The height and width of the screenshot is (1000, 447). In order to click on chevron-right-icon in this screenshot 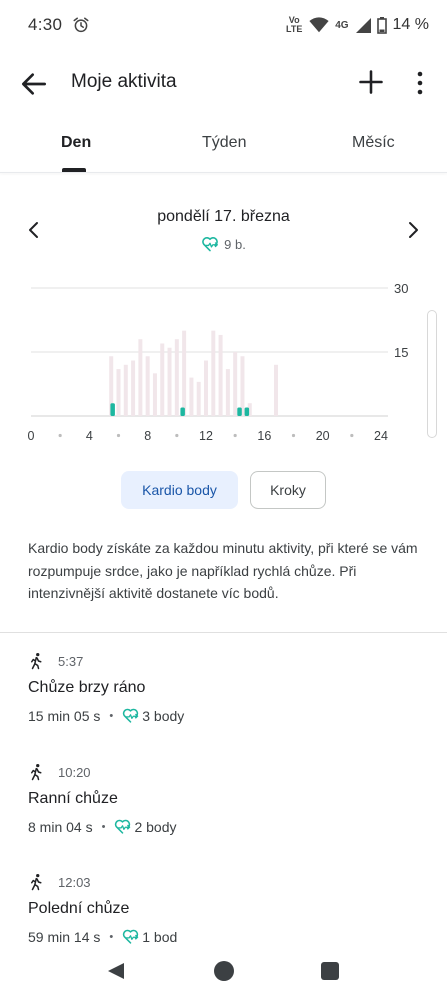, I will do `click(413, 230)`.